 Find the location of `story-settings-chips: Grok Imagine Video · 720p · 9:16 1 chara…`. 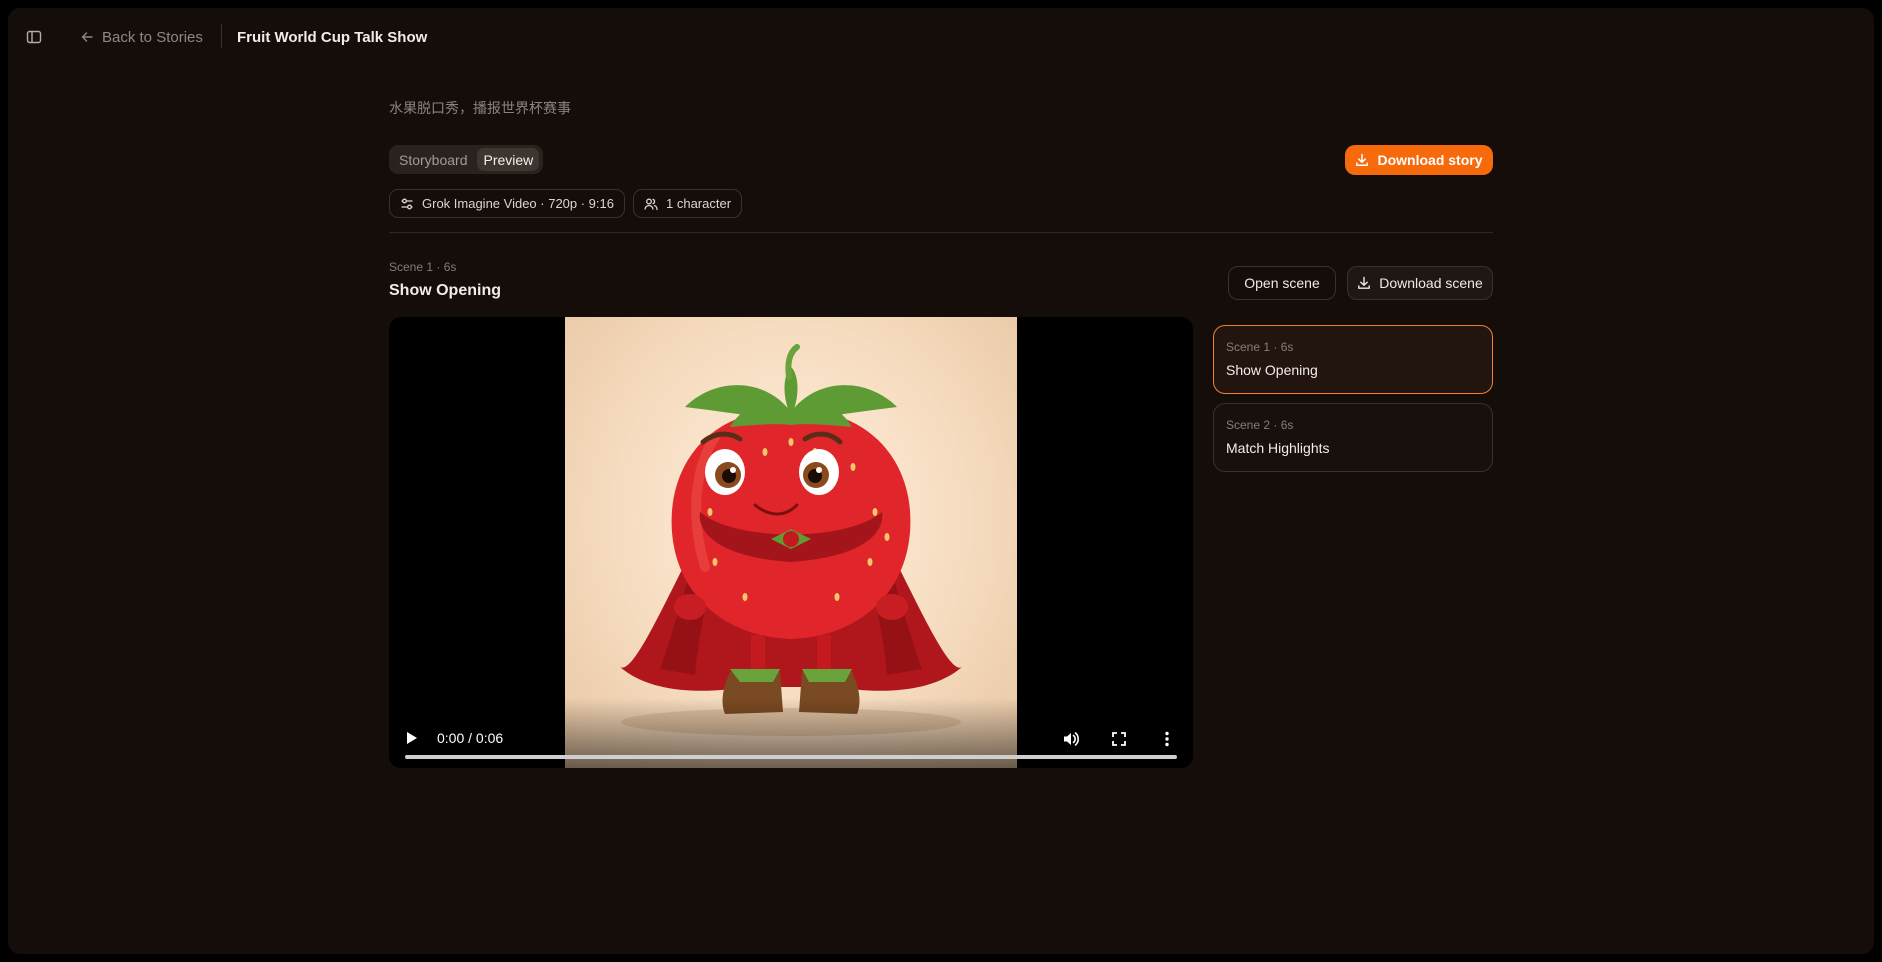

story-settings-chips: Grok Imagine Video · 720p · 9:16 1 chara… is located at coordinates (566, 203).